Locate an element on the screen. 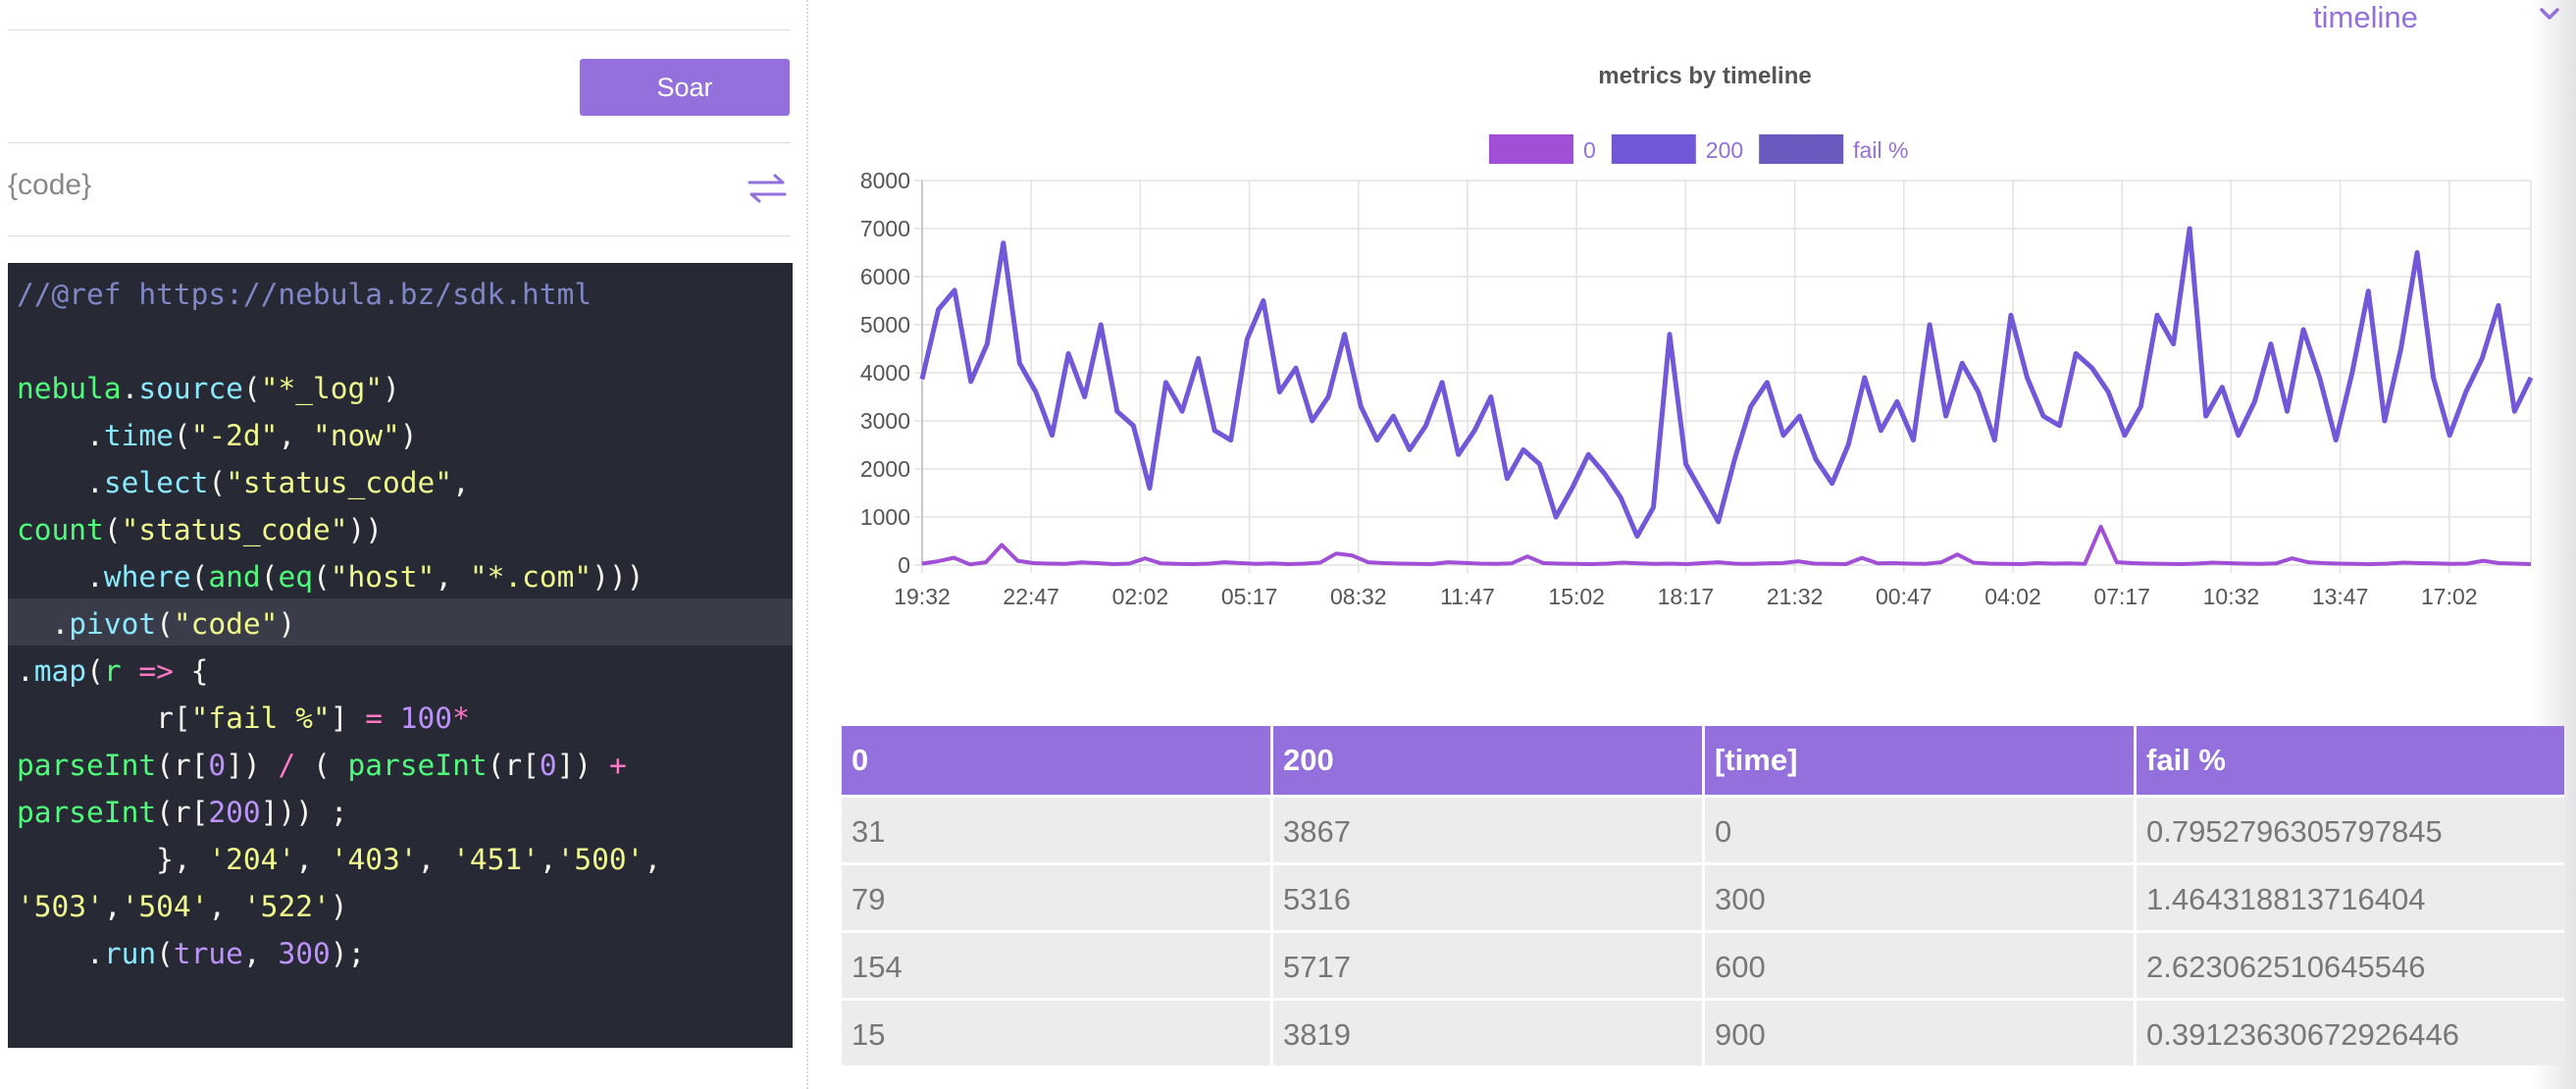 This screenshot has height=1089, width=2576. table-cell: 5316 is located at coordinates (1489, 896).